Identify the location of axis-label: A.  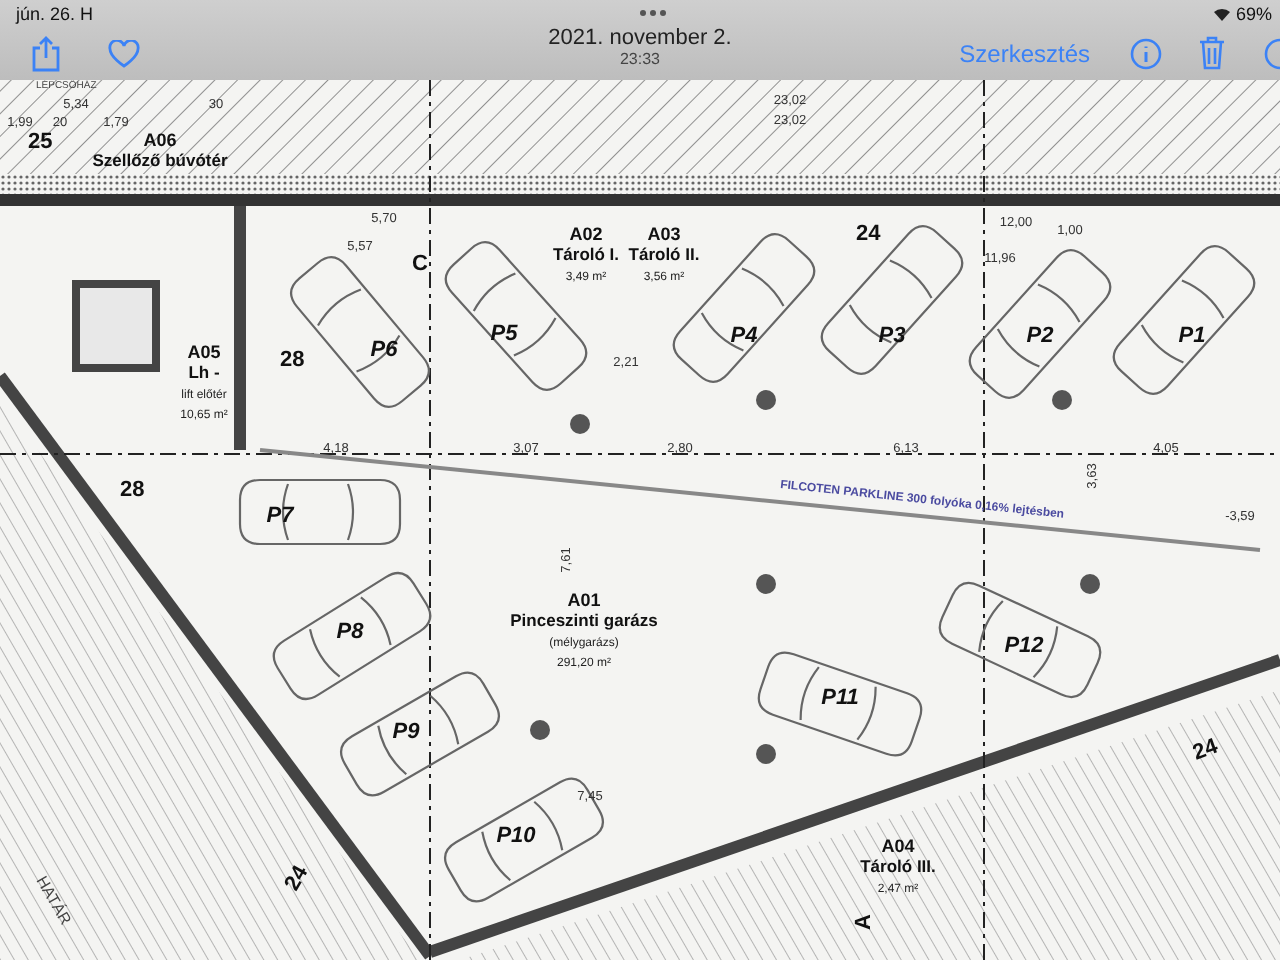
(864, 922).